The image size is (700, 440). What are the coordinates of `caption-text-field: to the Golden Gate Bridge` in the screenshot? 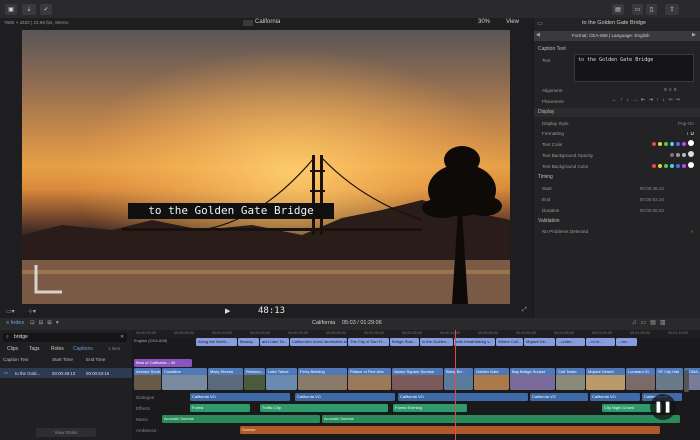 It's located at (634, 68).